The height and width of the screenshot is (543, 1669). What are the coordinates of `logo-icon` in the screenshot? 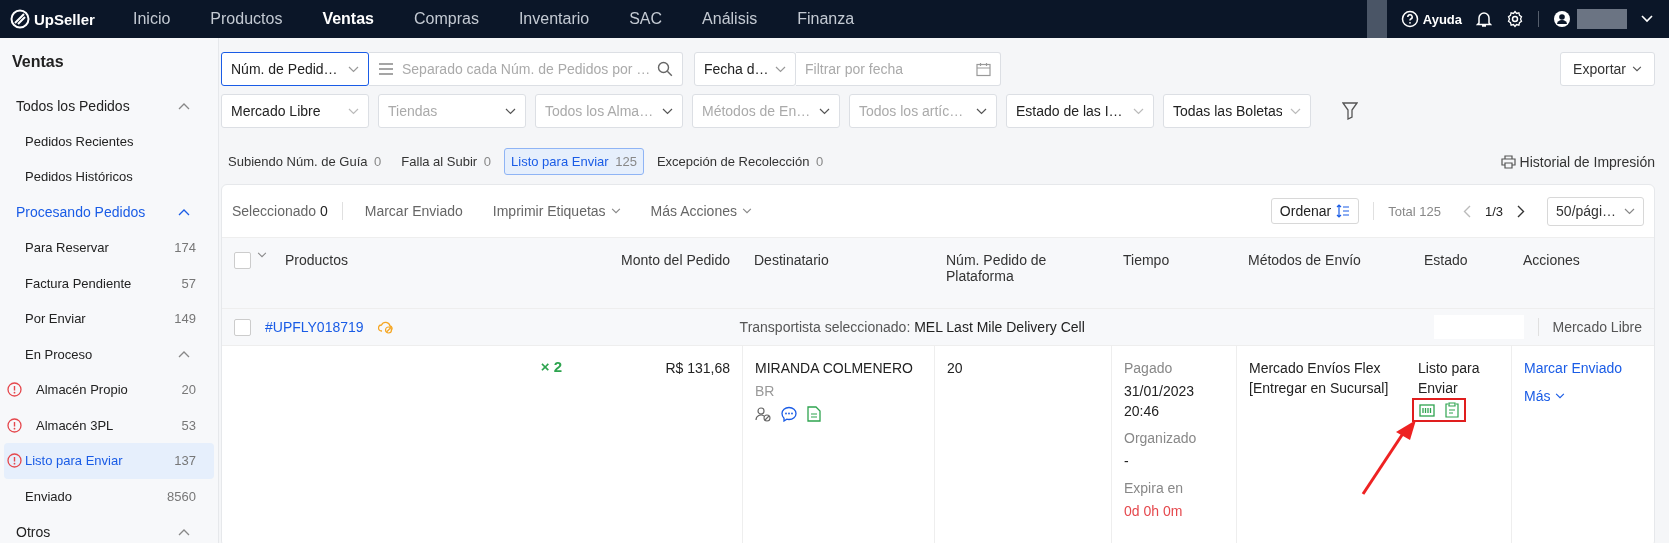 It's located at (20, 19).